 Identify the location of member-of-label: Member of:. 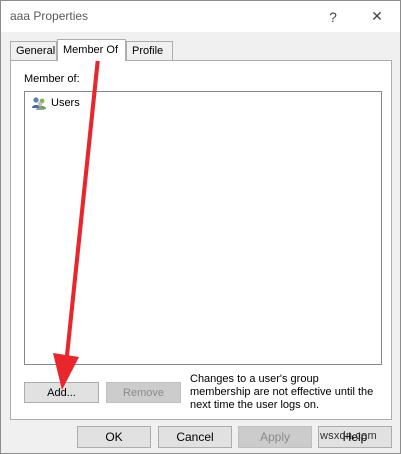
(52, 79).